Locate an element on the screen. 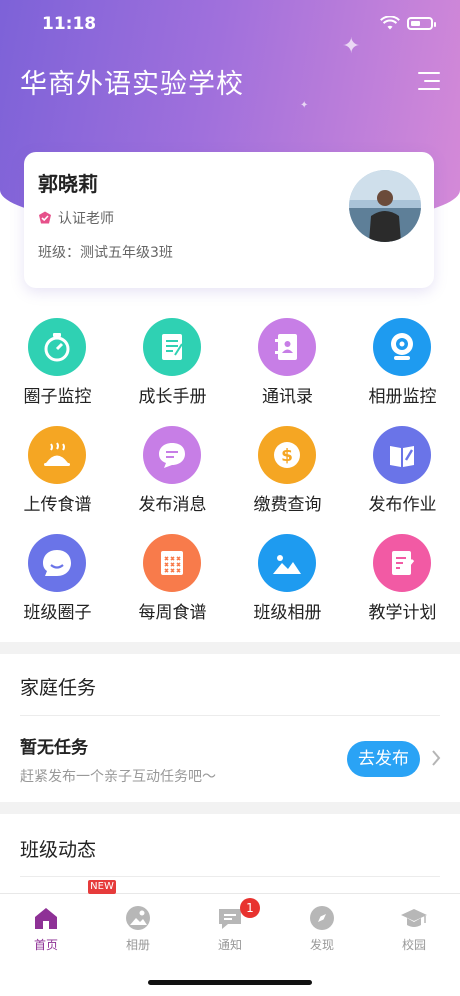  school-title: 华商外语实验学校 is located at coordinates (132, 84).